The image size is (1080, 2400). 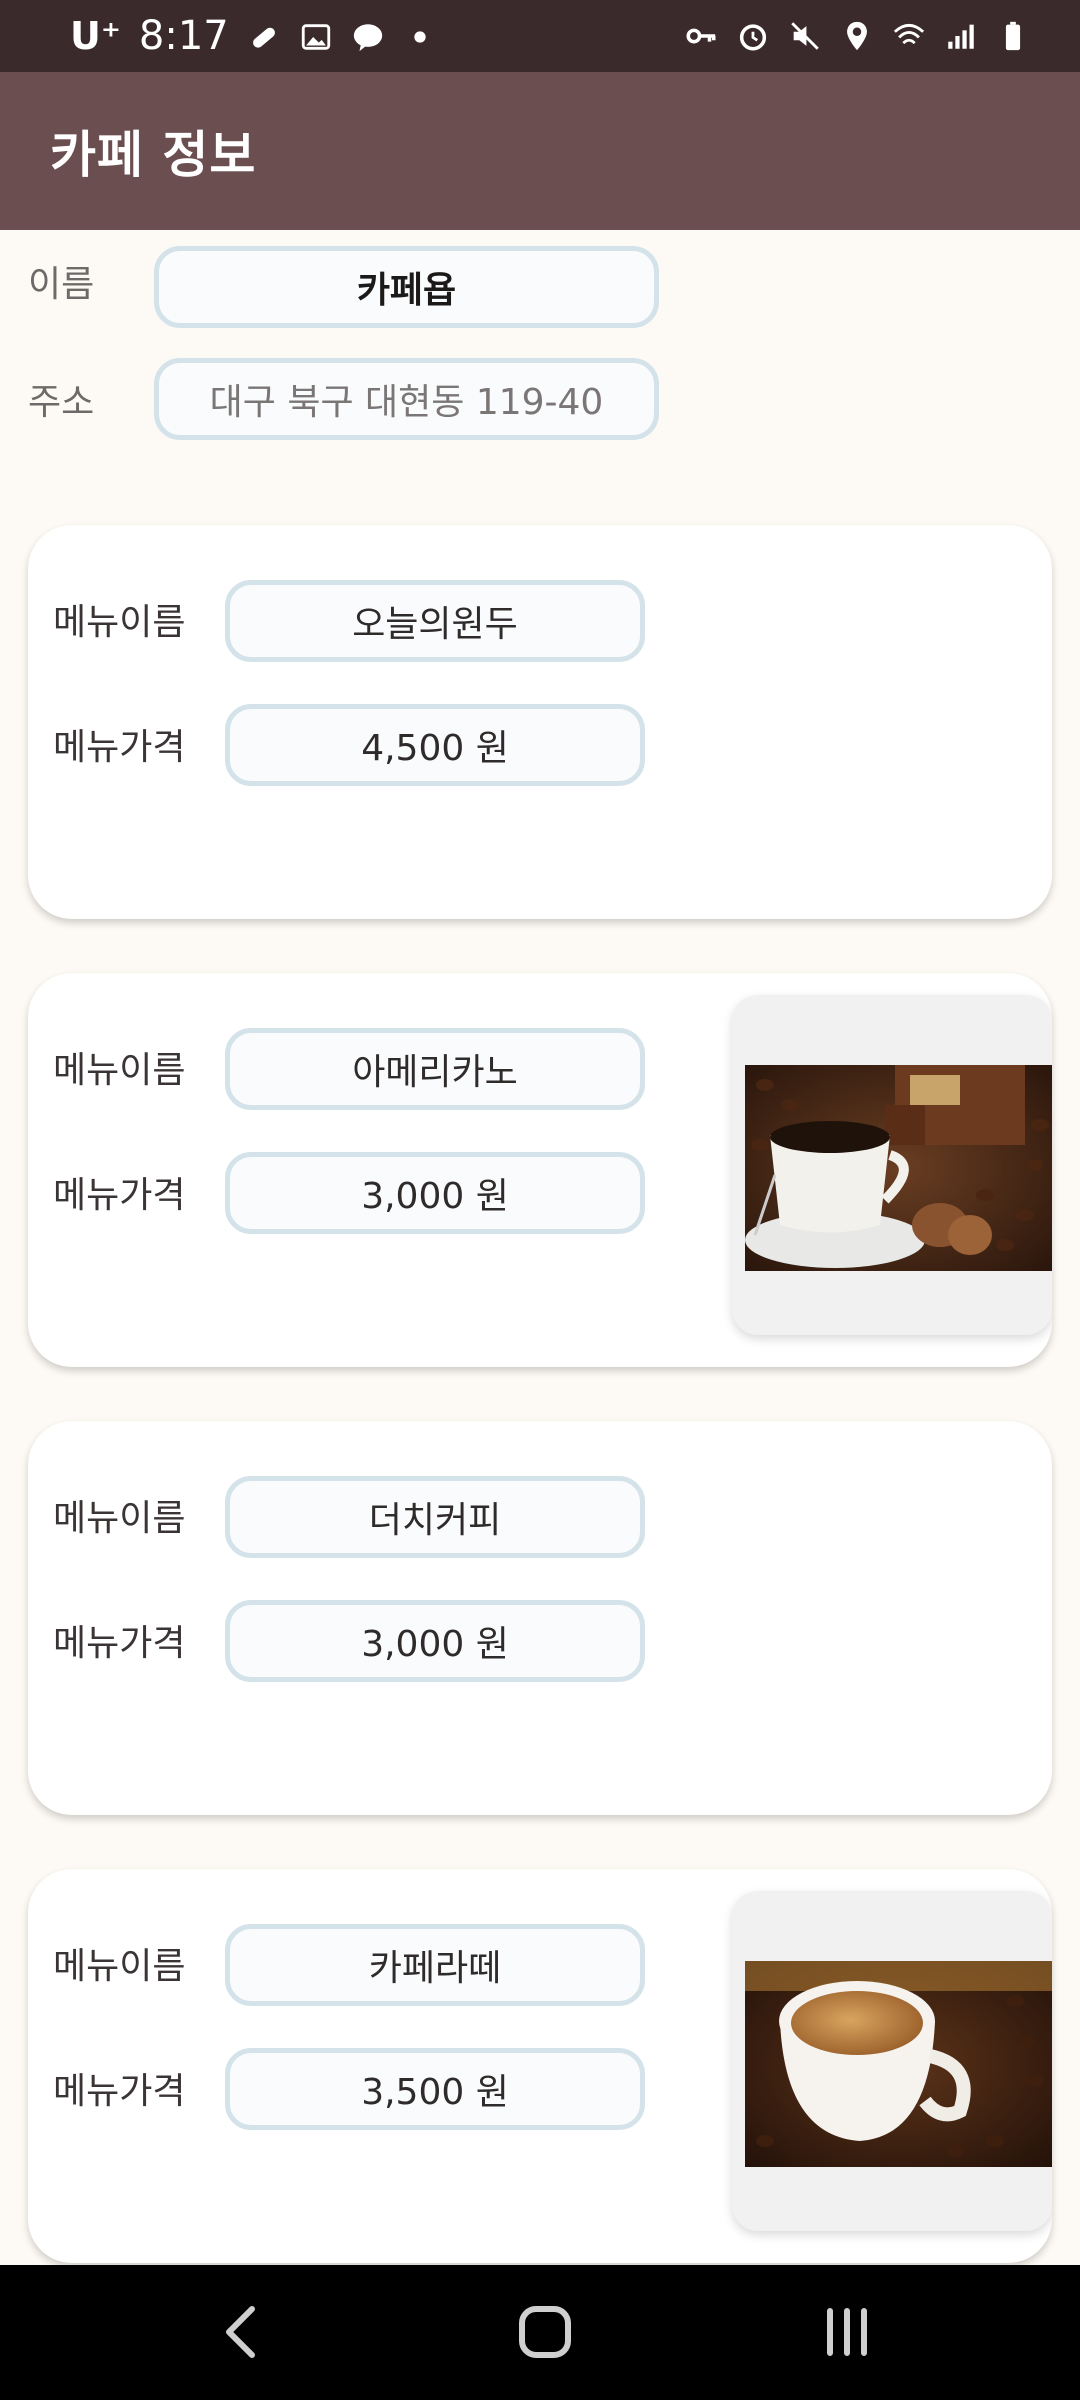 What do you see at coordinates (316, 36) in the screenshot?
I see `gallery-icon` at bounding box center [316, 36].